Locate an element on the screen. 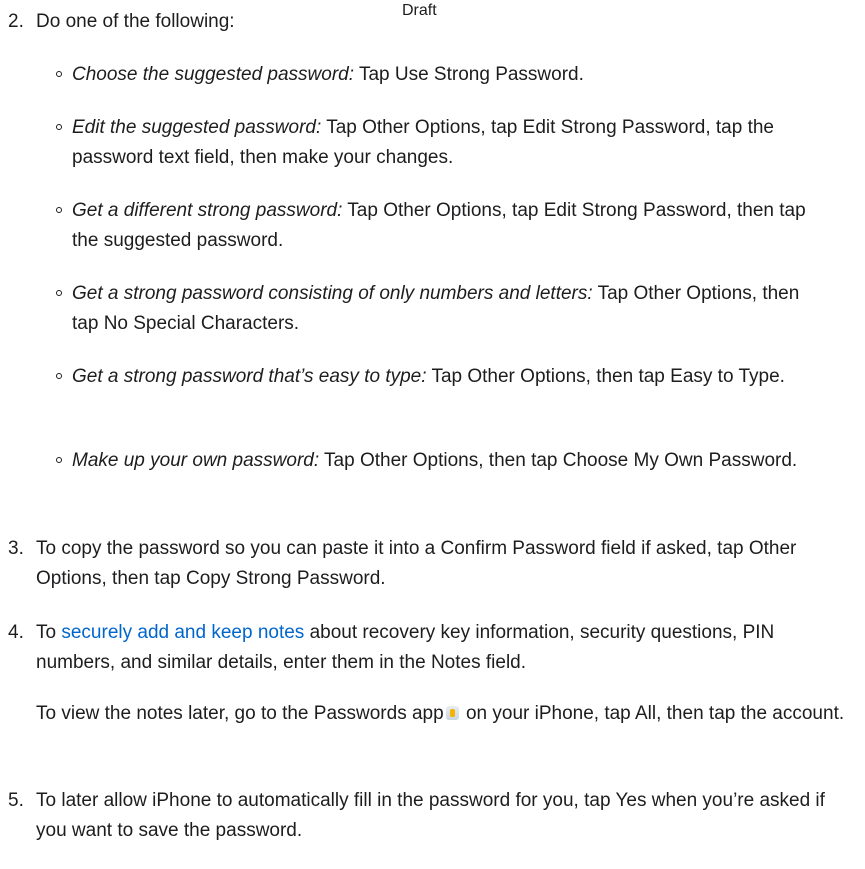  option-title: Choose the suggested password: is located at coordinates (213, 74).